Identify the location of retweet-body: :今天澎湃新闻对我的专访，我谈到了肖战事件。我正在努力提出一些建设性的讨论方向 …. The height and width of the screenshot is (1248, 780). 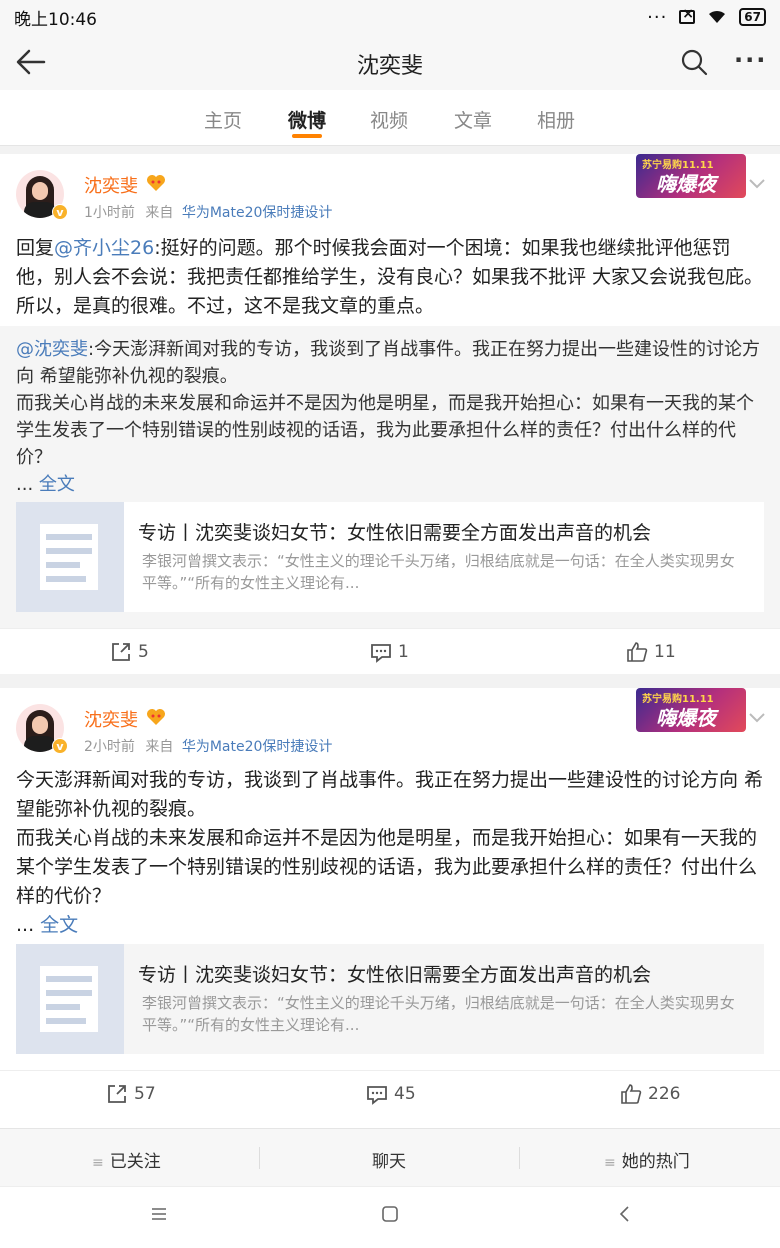
(388, 403).